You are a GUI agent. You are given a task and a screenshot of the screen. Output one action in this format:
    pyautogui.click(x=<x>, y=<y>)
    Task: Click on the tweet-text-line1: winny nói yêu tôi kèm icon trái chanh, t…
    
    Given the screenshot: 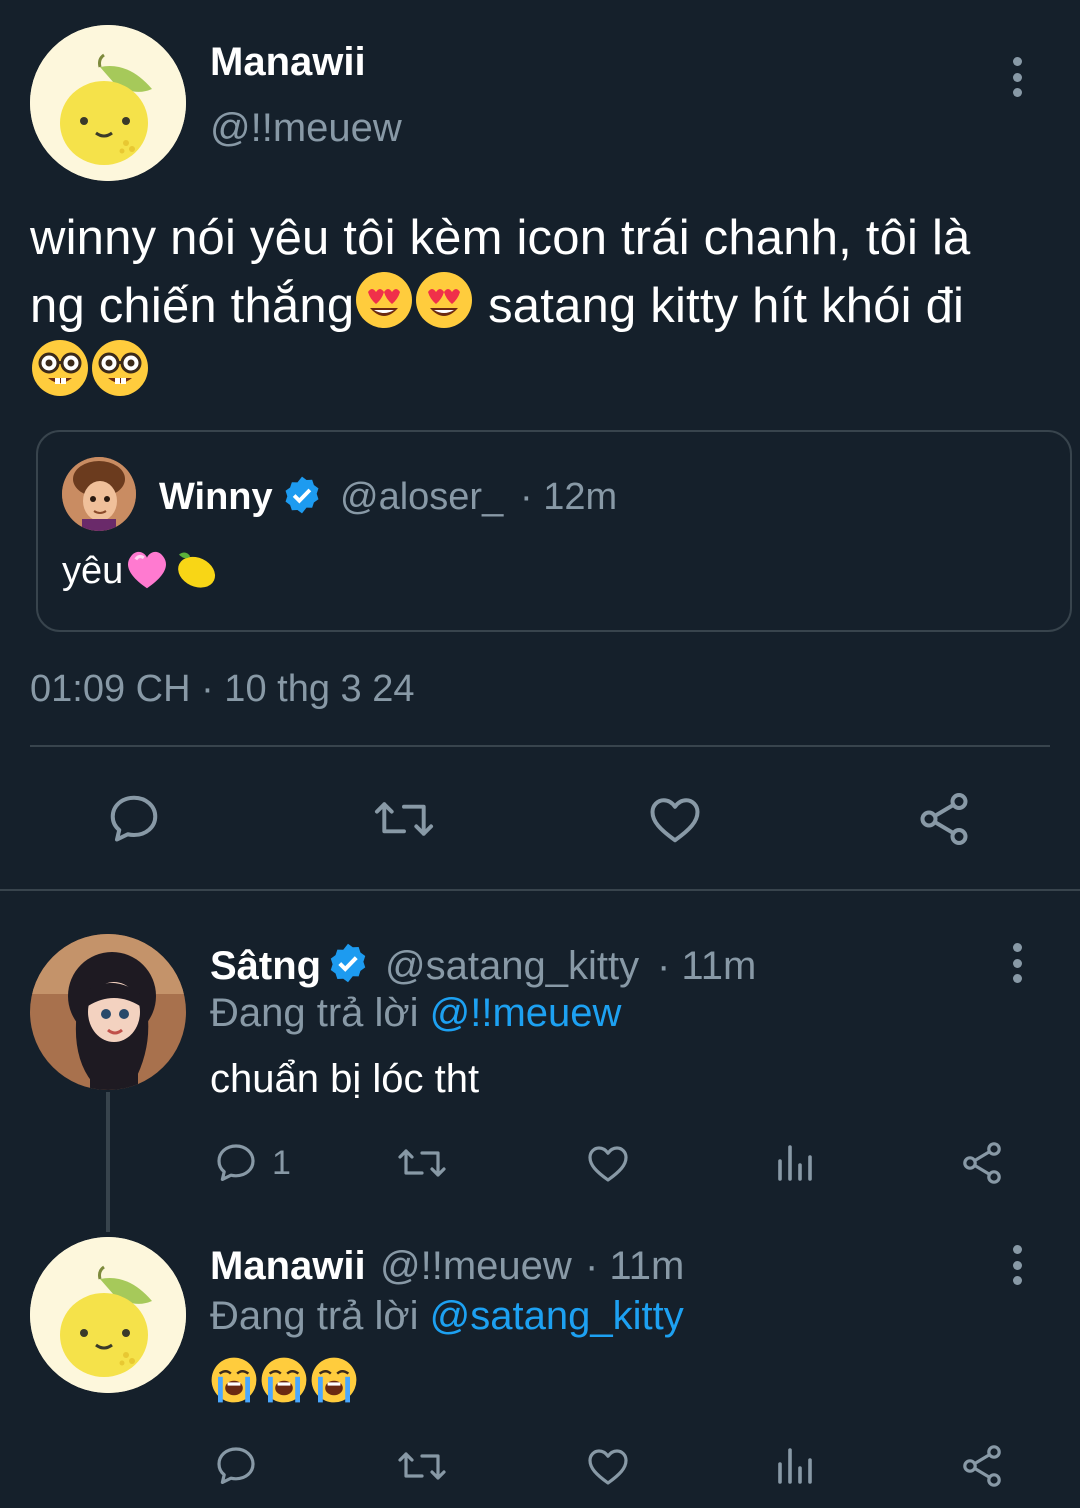 What is the action you would take?
    pyautogui.click(x=500, y=238)
    